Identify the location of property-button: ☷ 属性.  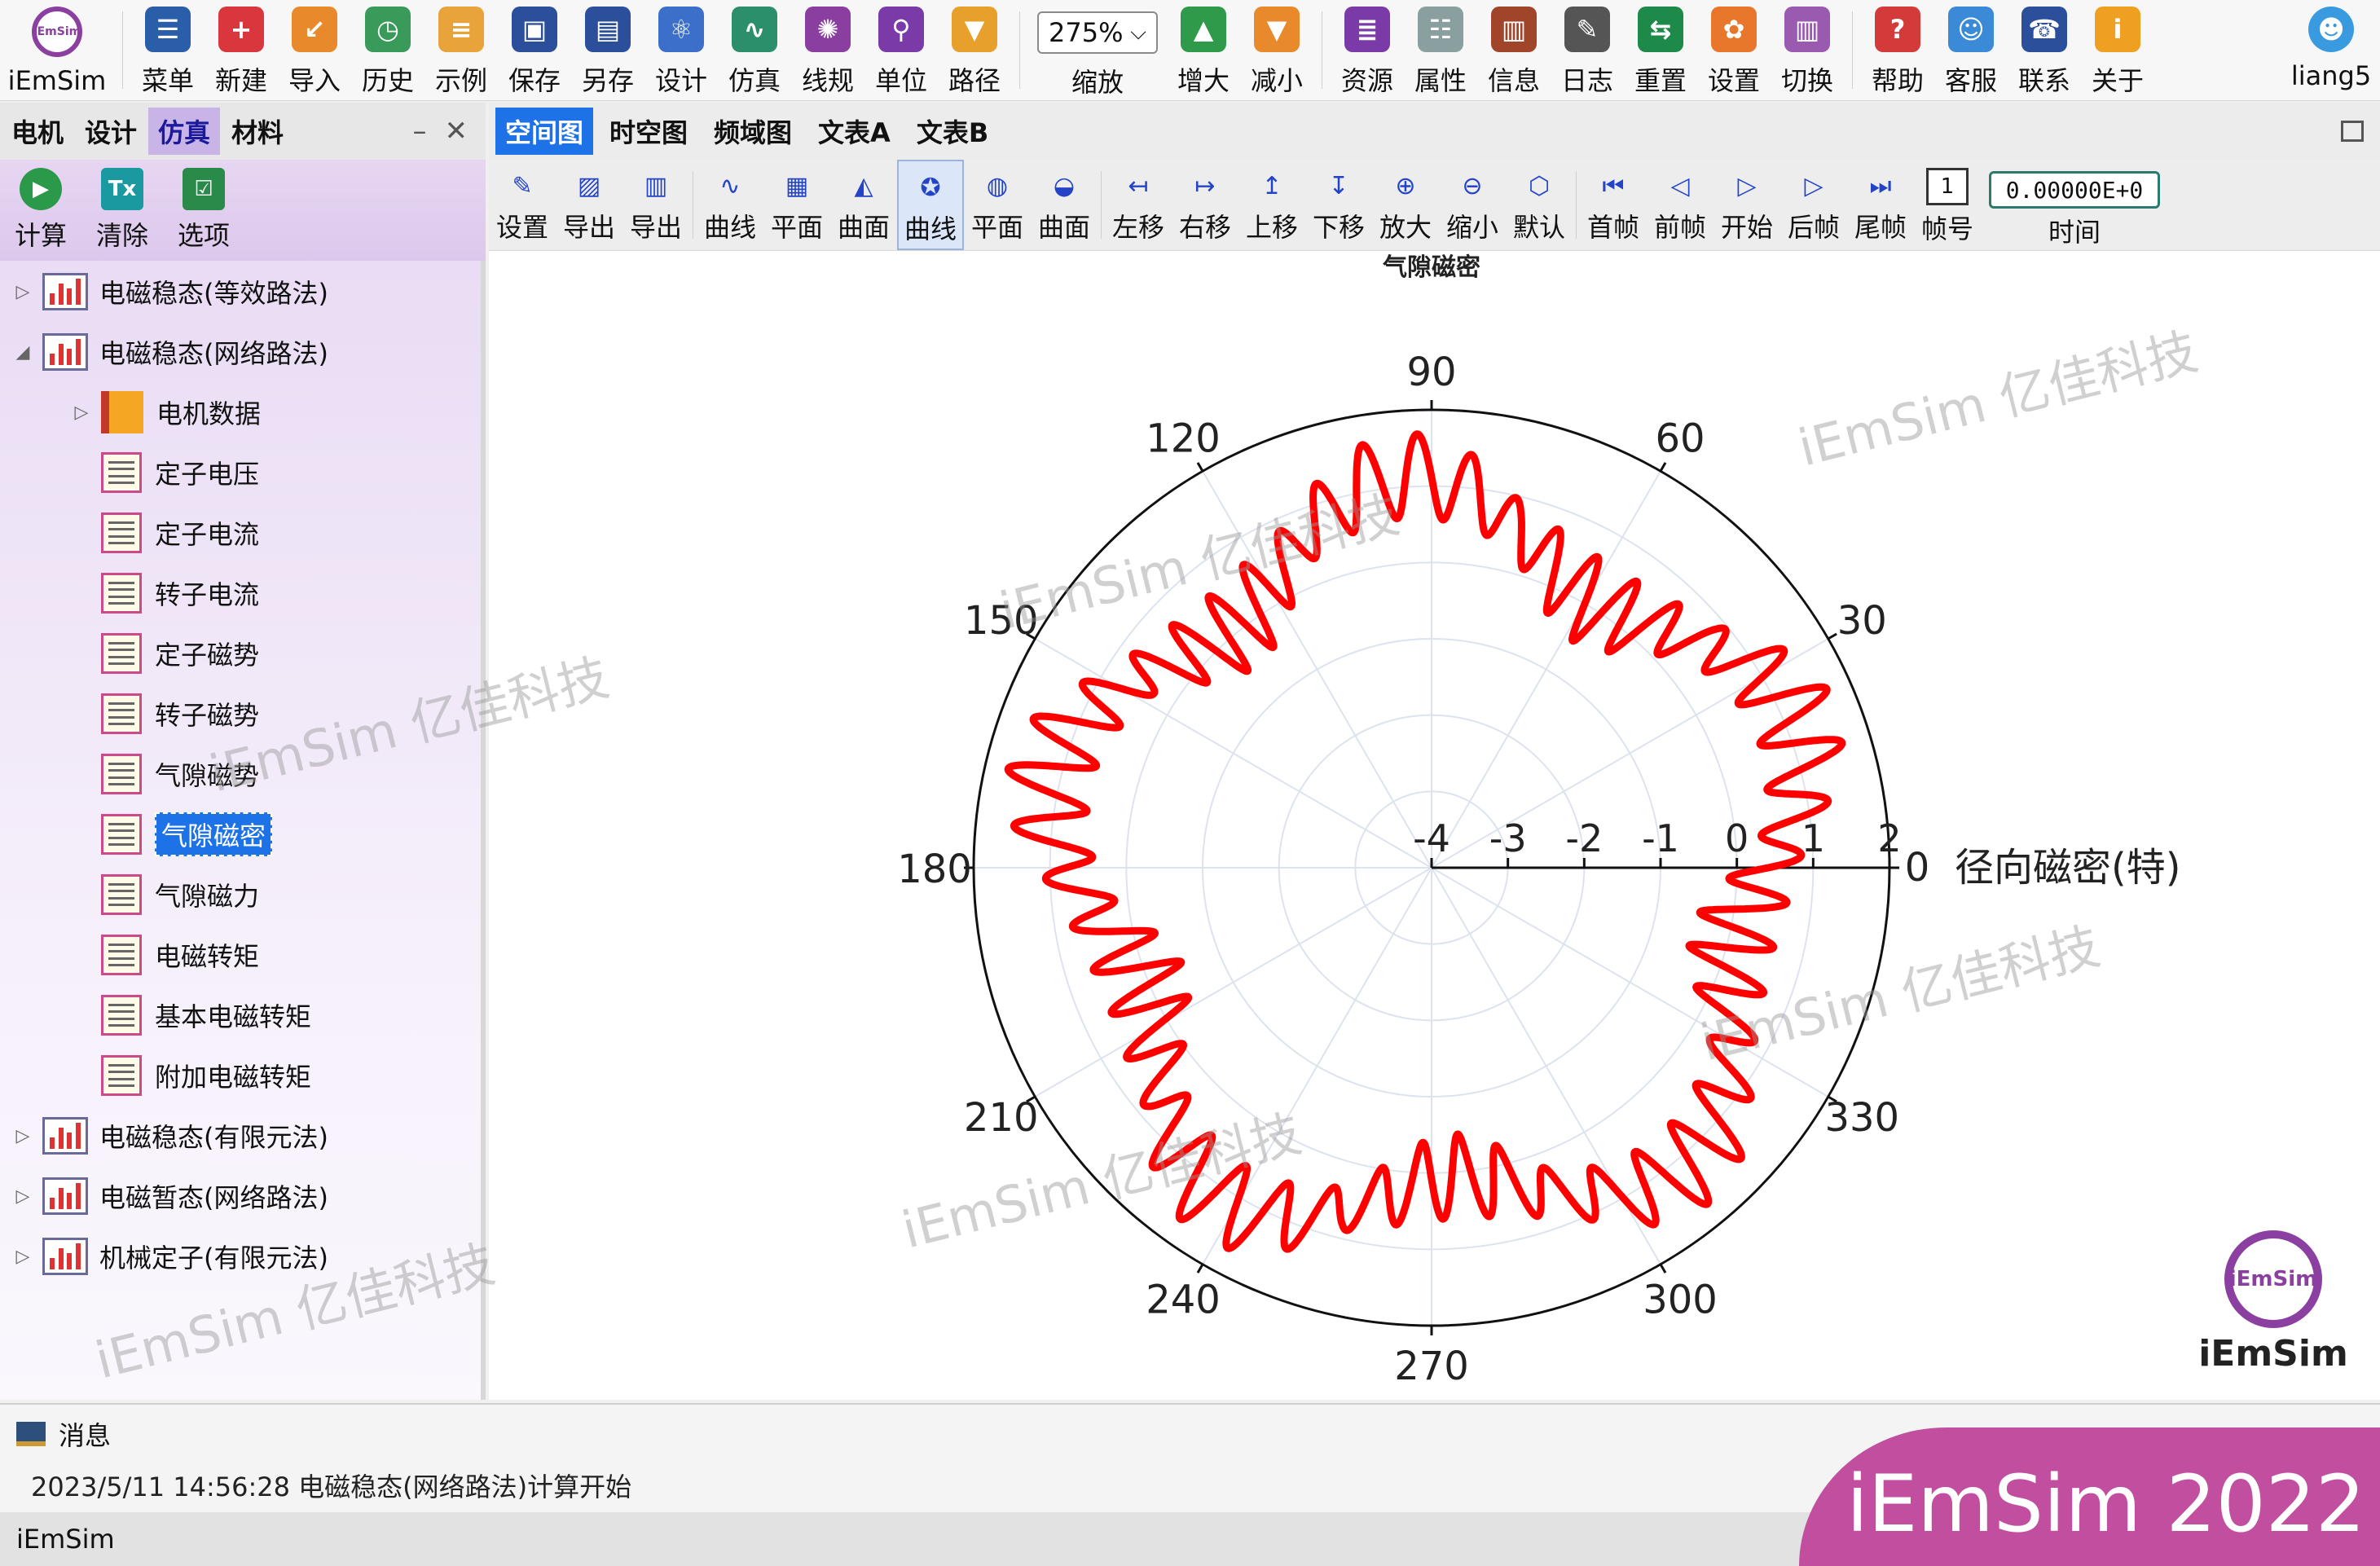
(1440, 50).